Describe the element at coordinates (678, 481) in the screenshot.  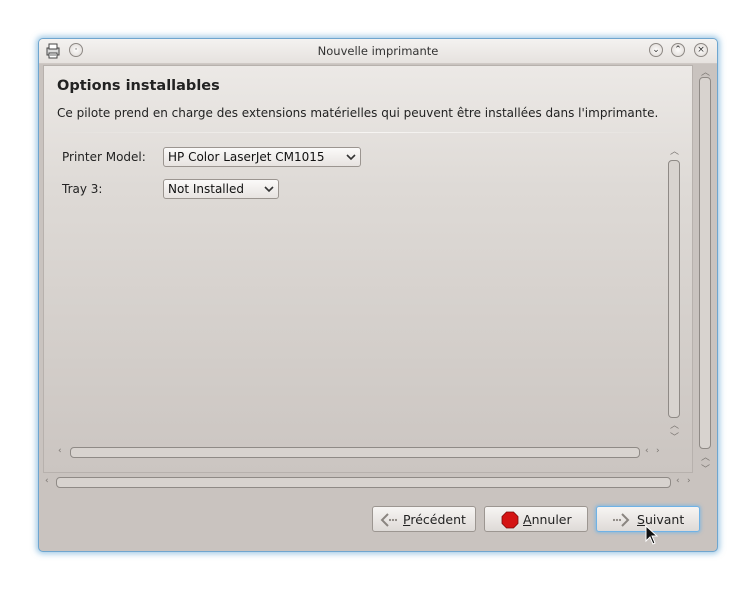
I see `outer-scroll-left-arrow-right: ‹` at that location.